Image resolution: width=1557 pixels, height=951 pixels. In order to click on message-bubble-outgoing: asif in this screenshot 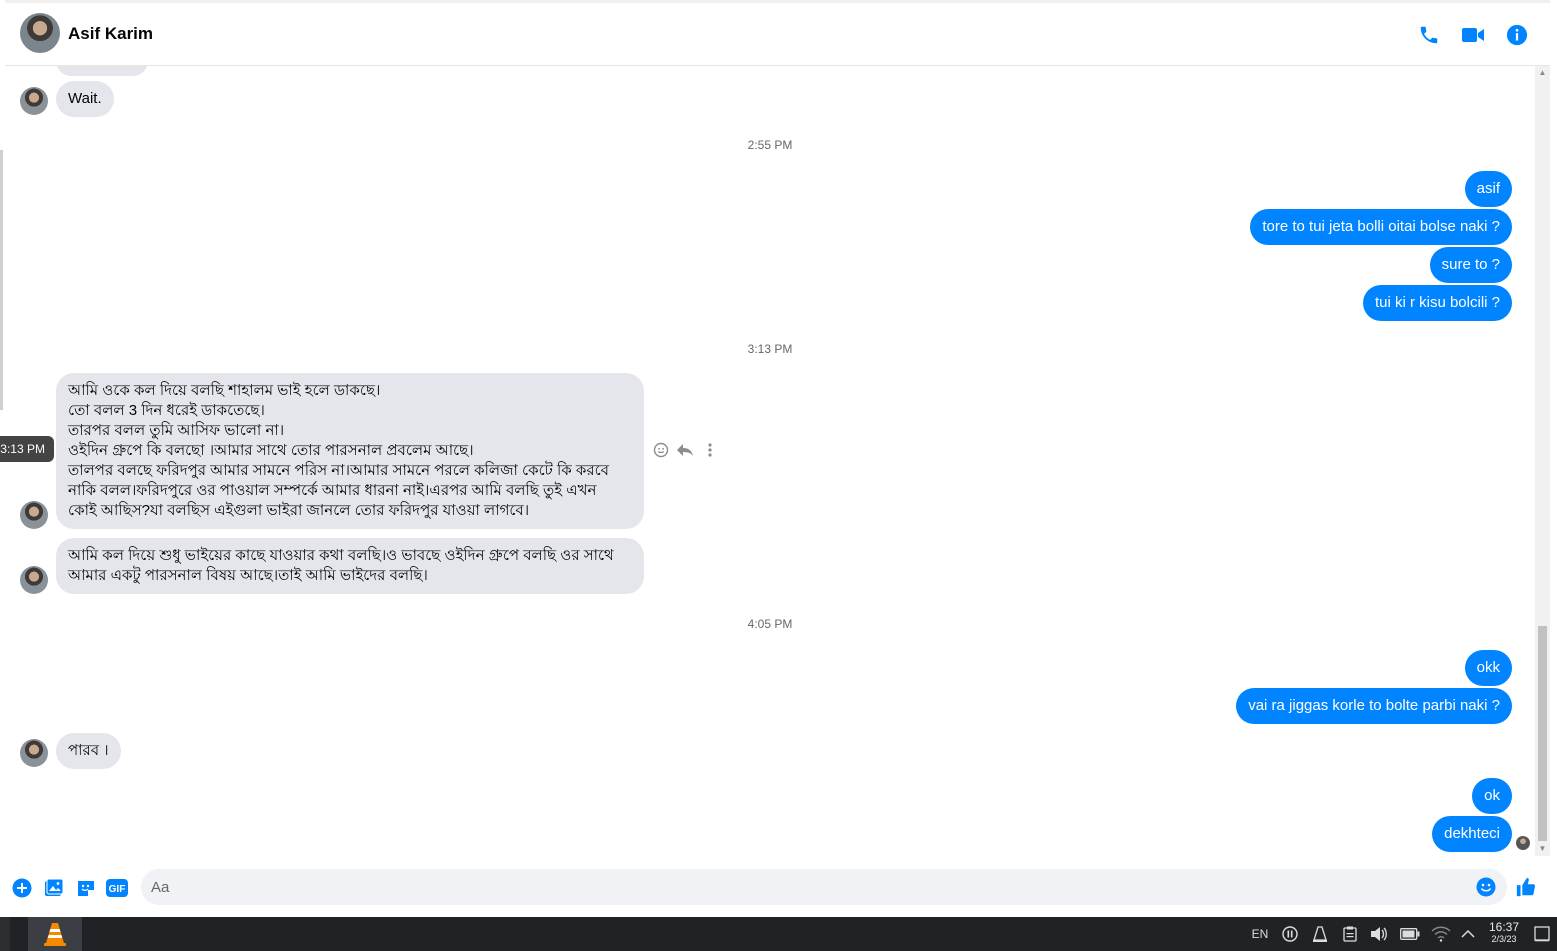, I will do `click(1488, 189)`.